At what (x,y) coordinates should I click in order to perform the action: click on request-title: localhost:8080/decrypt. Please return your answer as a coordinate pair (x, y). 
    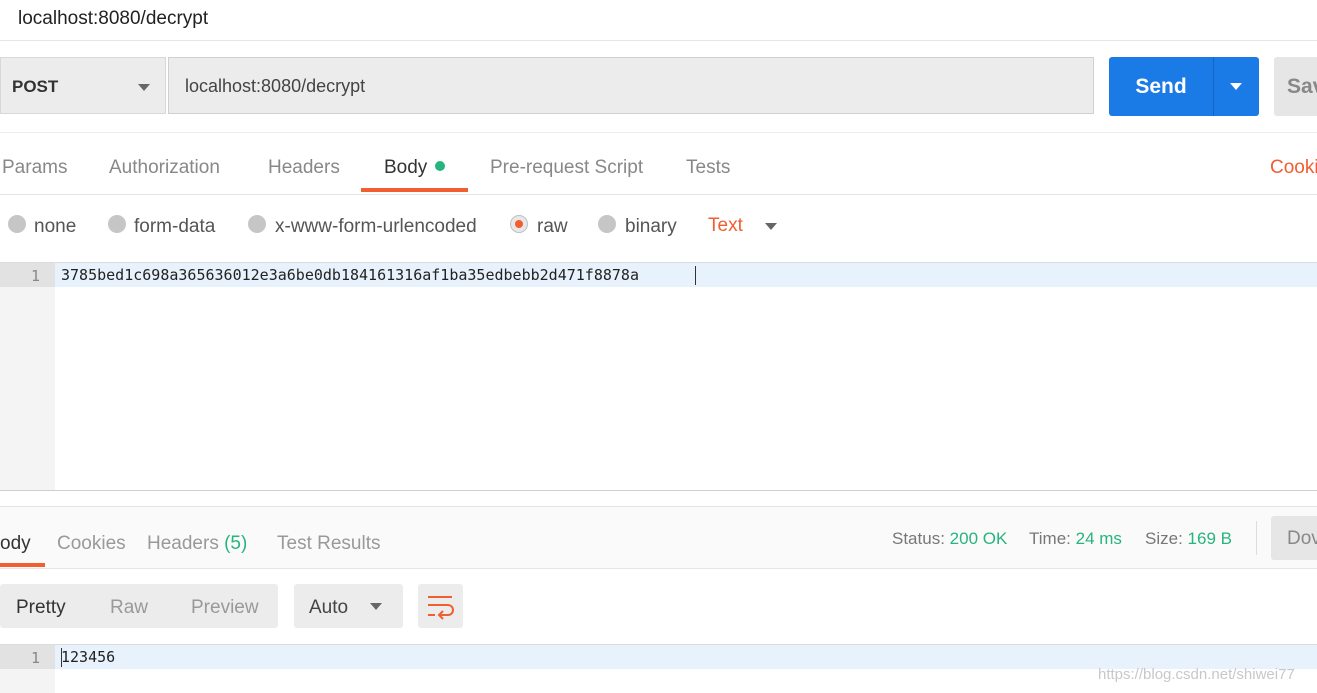
    Looking at the image, I should click on (113, 18).